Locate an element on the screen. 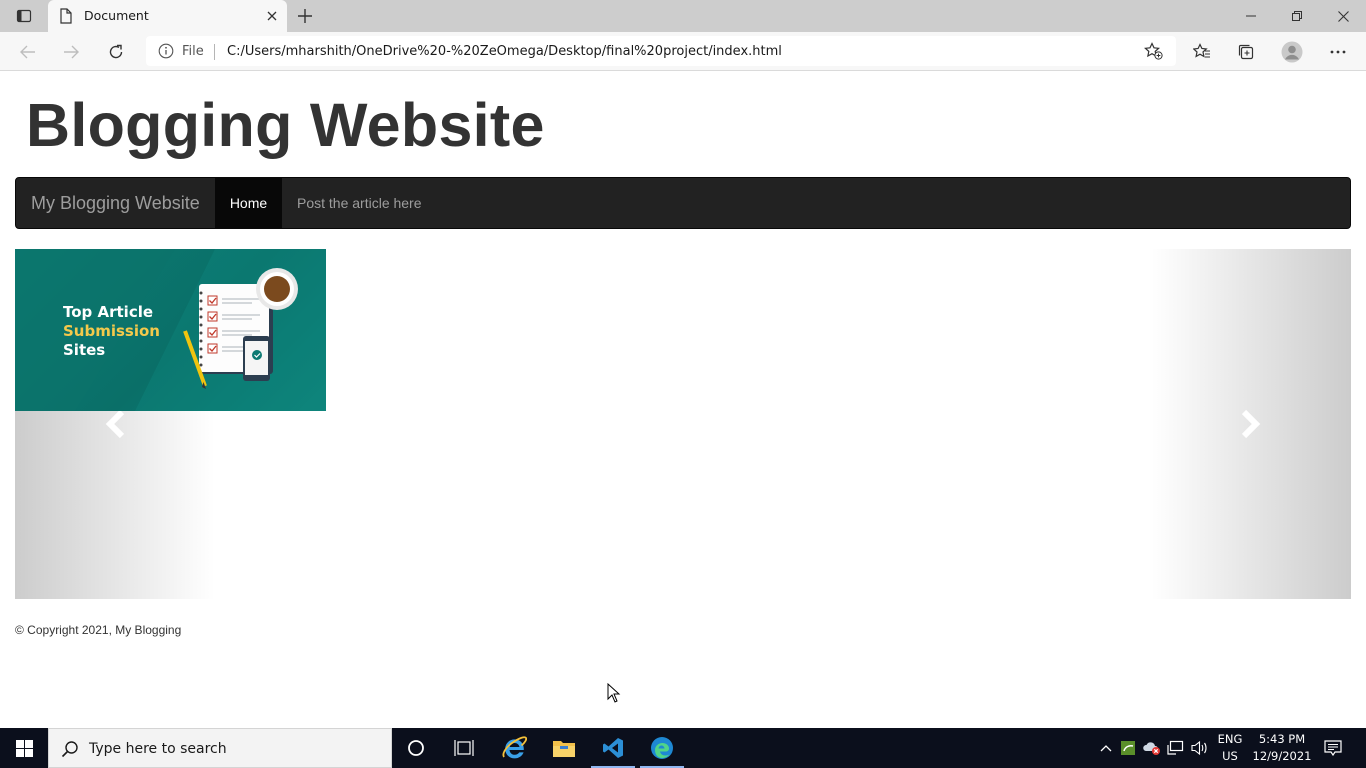  back-arrow-icon is located at coordinates (27, 52).